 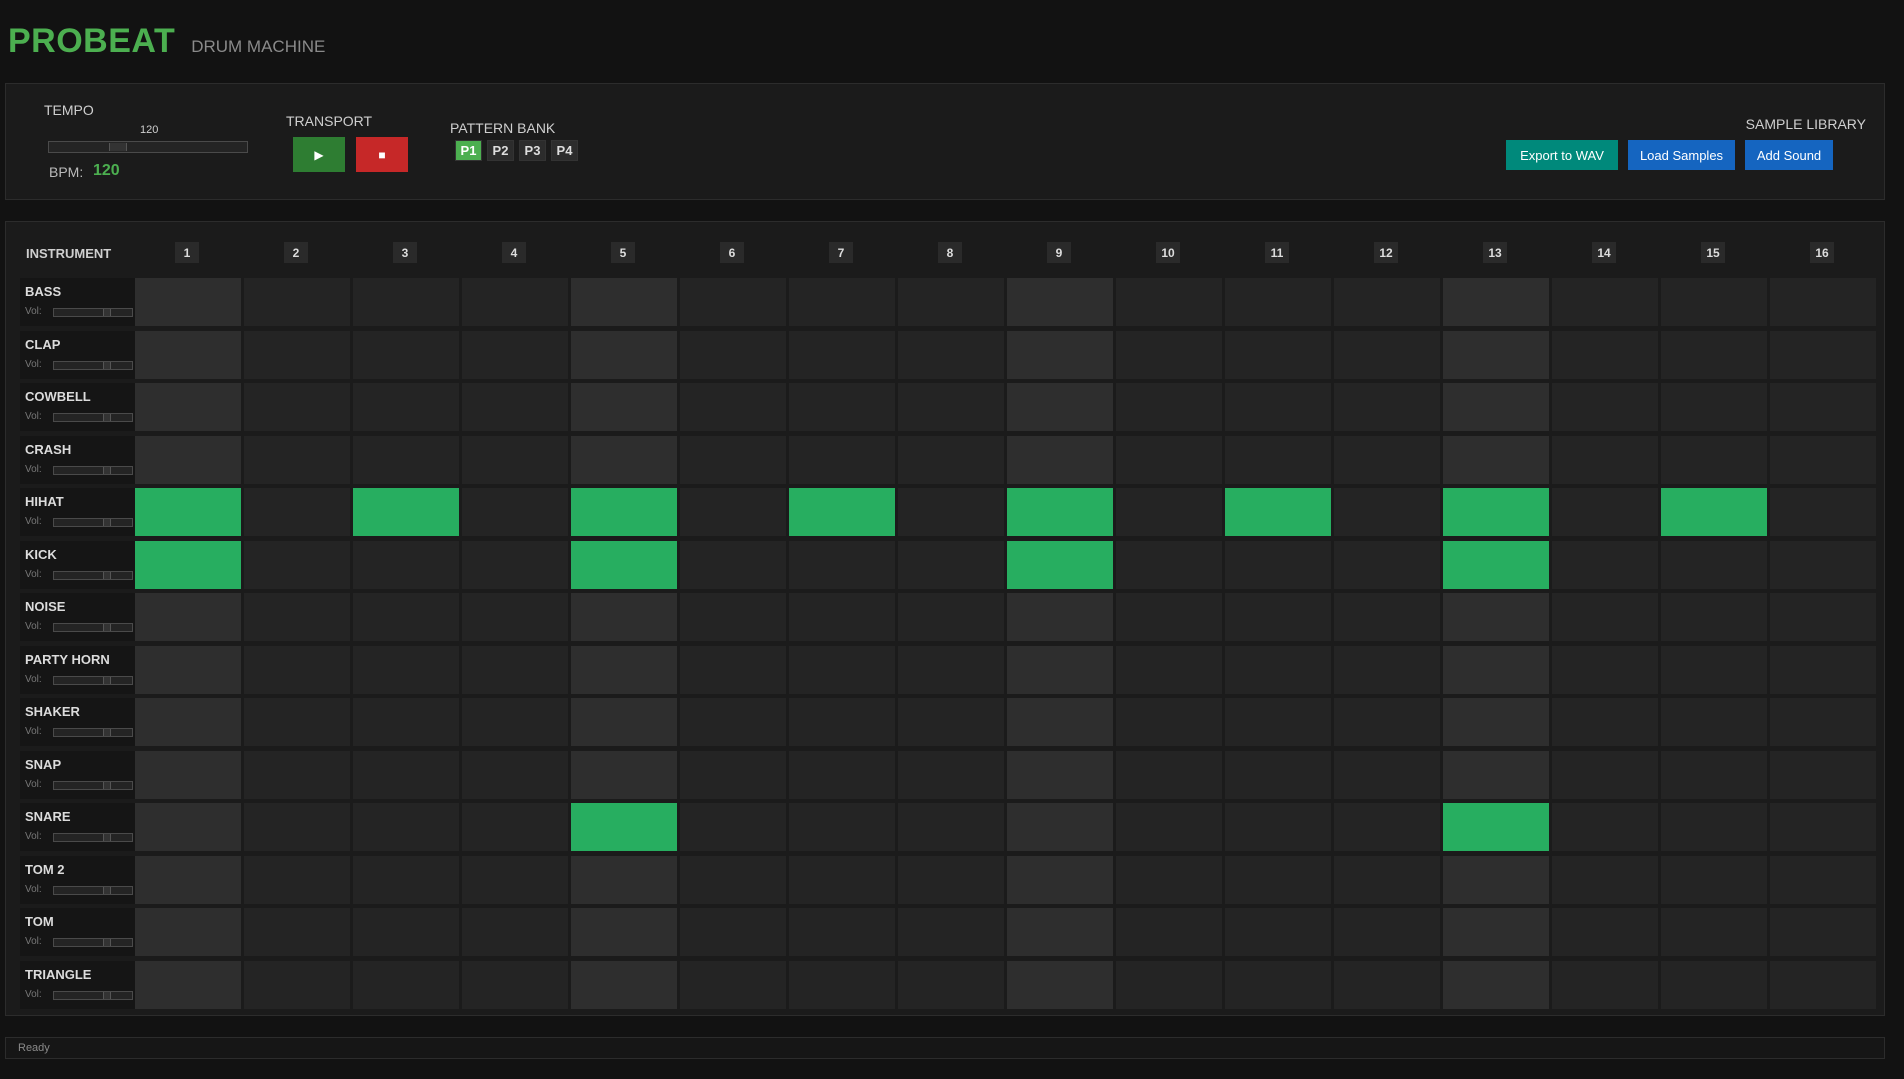 I want to click on pattern-button-p1: P1, so click(x=468, y=150).